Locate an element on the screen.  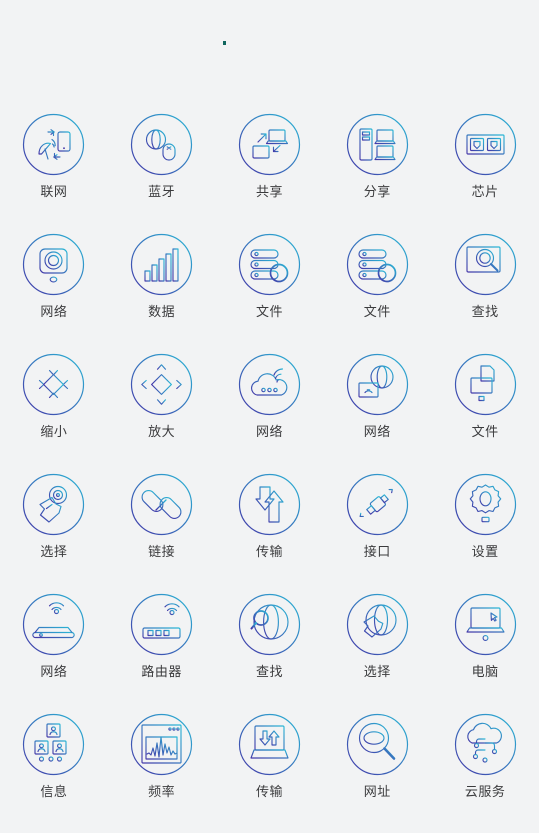
icon-cell-arrows-expand-enlarge: 放大 is located at coordinates (162, 413).